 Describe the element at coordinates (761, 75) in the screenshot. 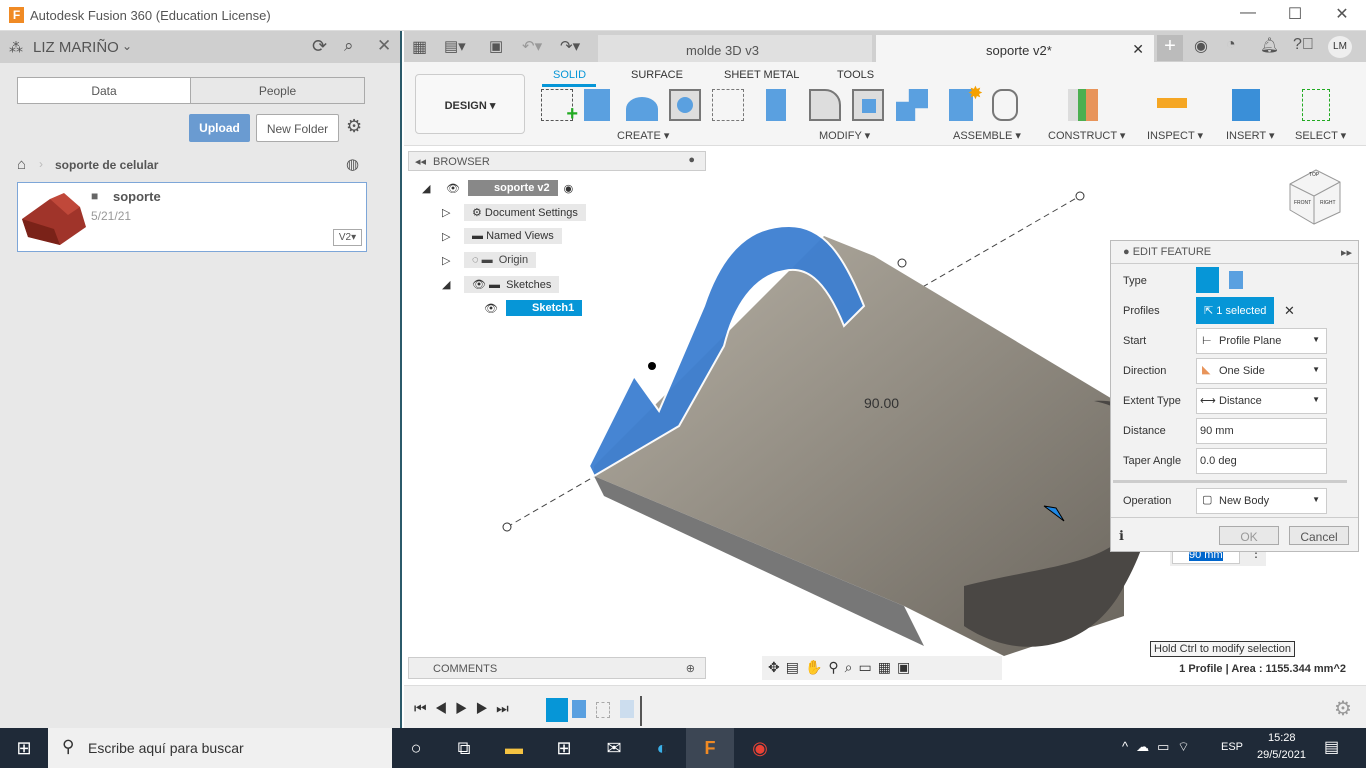

I see `tab-sheet-metal: SHEET METAL` at that location.